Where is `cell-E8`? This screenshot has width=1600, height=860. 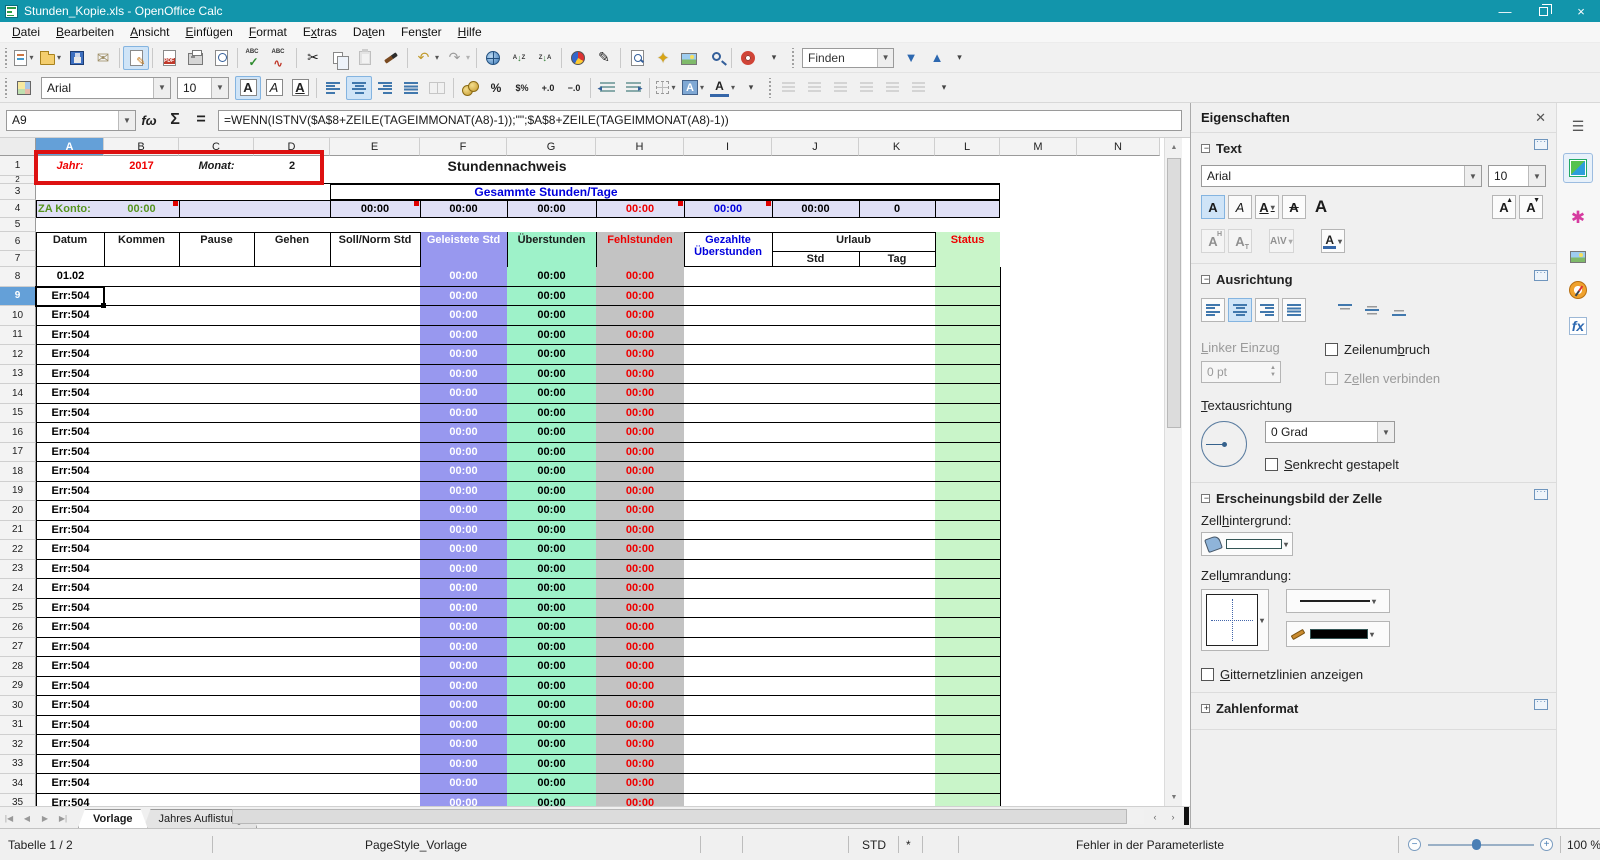 cell-E8 is located at coordinates (375, 277).